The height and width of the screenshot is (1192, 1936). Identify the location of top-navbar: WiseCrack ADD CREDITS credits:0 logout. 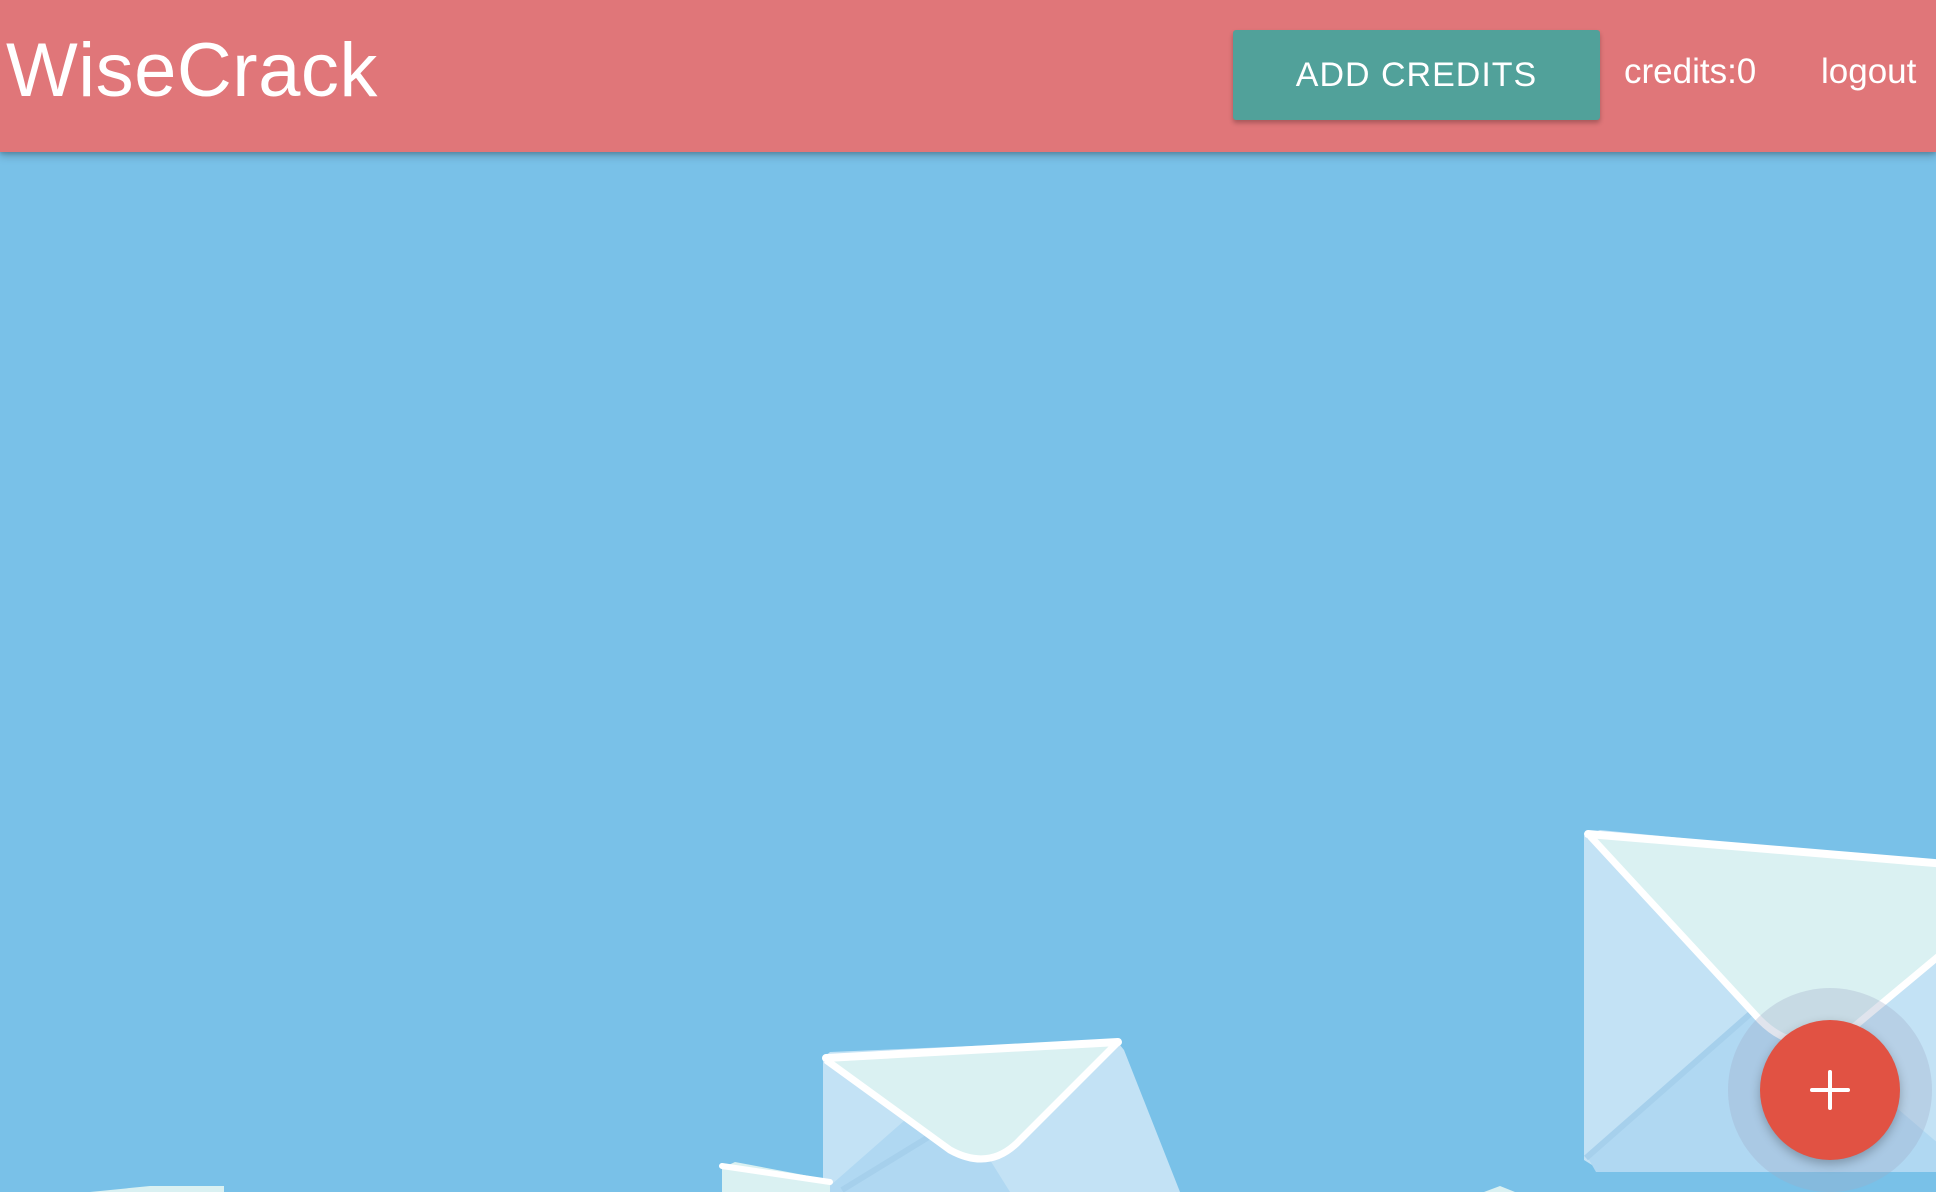
(968, 76).